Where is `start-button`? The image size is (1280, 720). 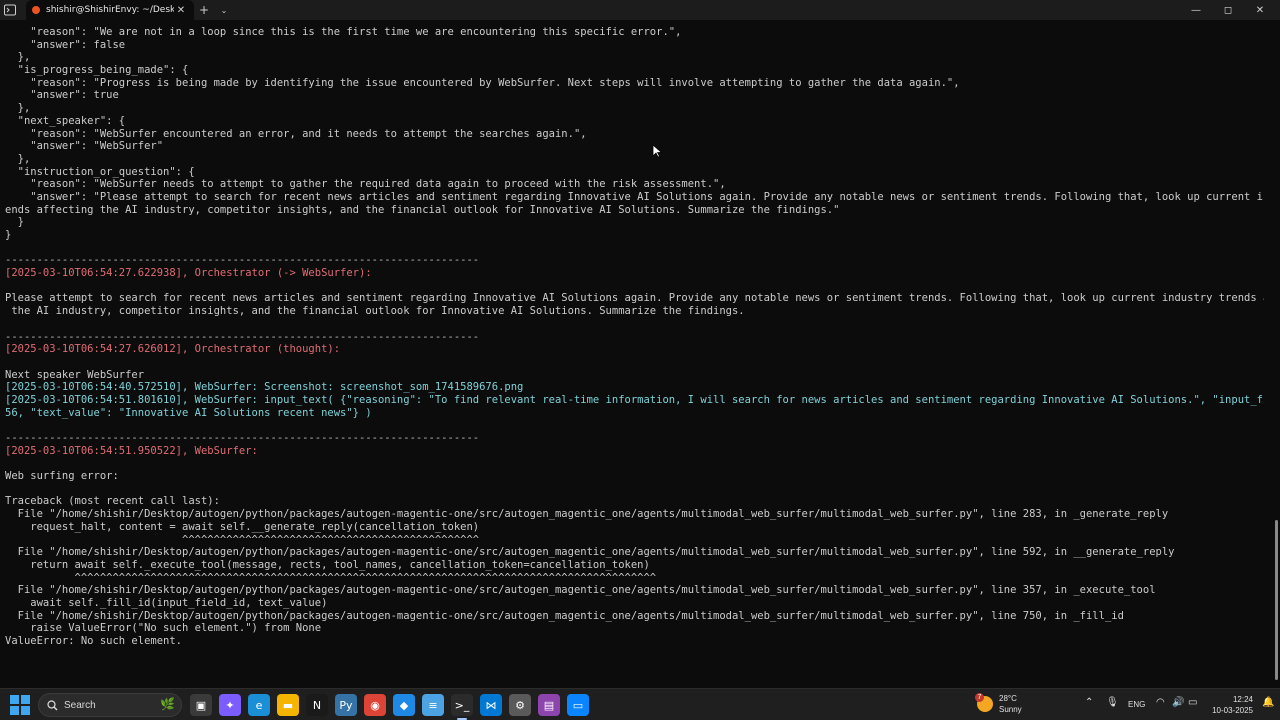
start-button is located at coordinates (20, 705).